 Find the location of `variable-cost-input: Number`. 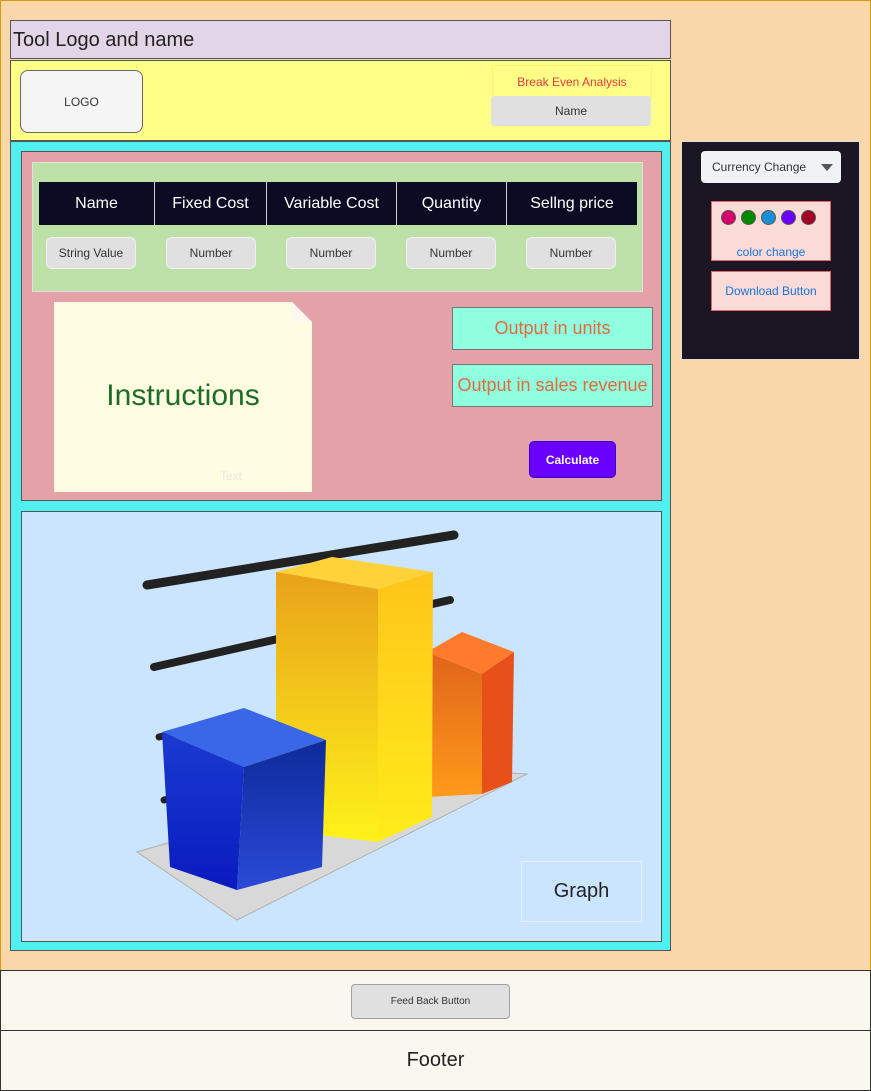

variable-cost-input: Number is located at coordinates (331, 253).